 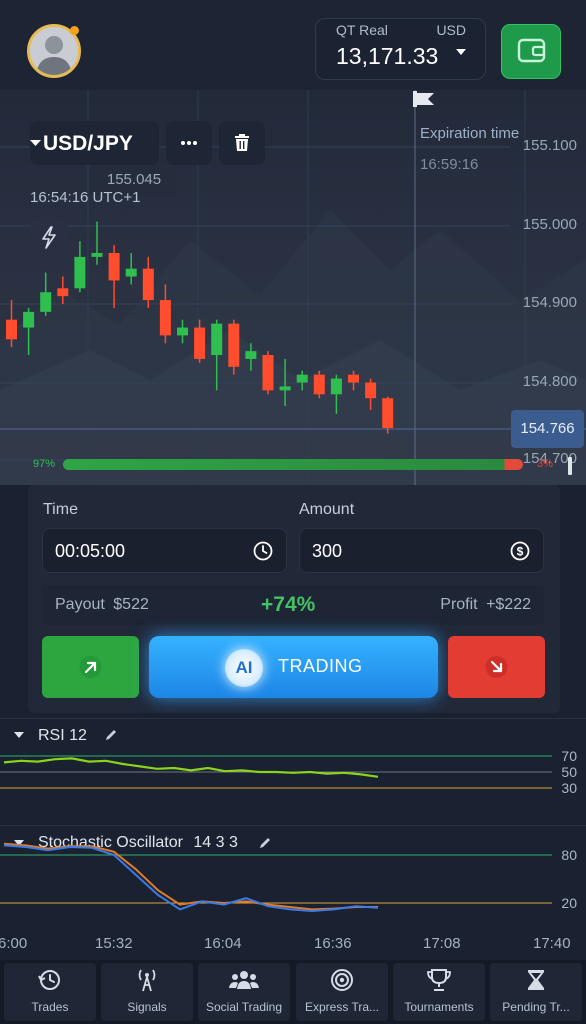 What do you see at coordinates (244, 1007) in the screenshot?
I see `nav-label: Social Trading` at bounding box center [244, 1007].